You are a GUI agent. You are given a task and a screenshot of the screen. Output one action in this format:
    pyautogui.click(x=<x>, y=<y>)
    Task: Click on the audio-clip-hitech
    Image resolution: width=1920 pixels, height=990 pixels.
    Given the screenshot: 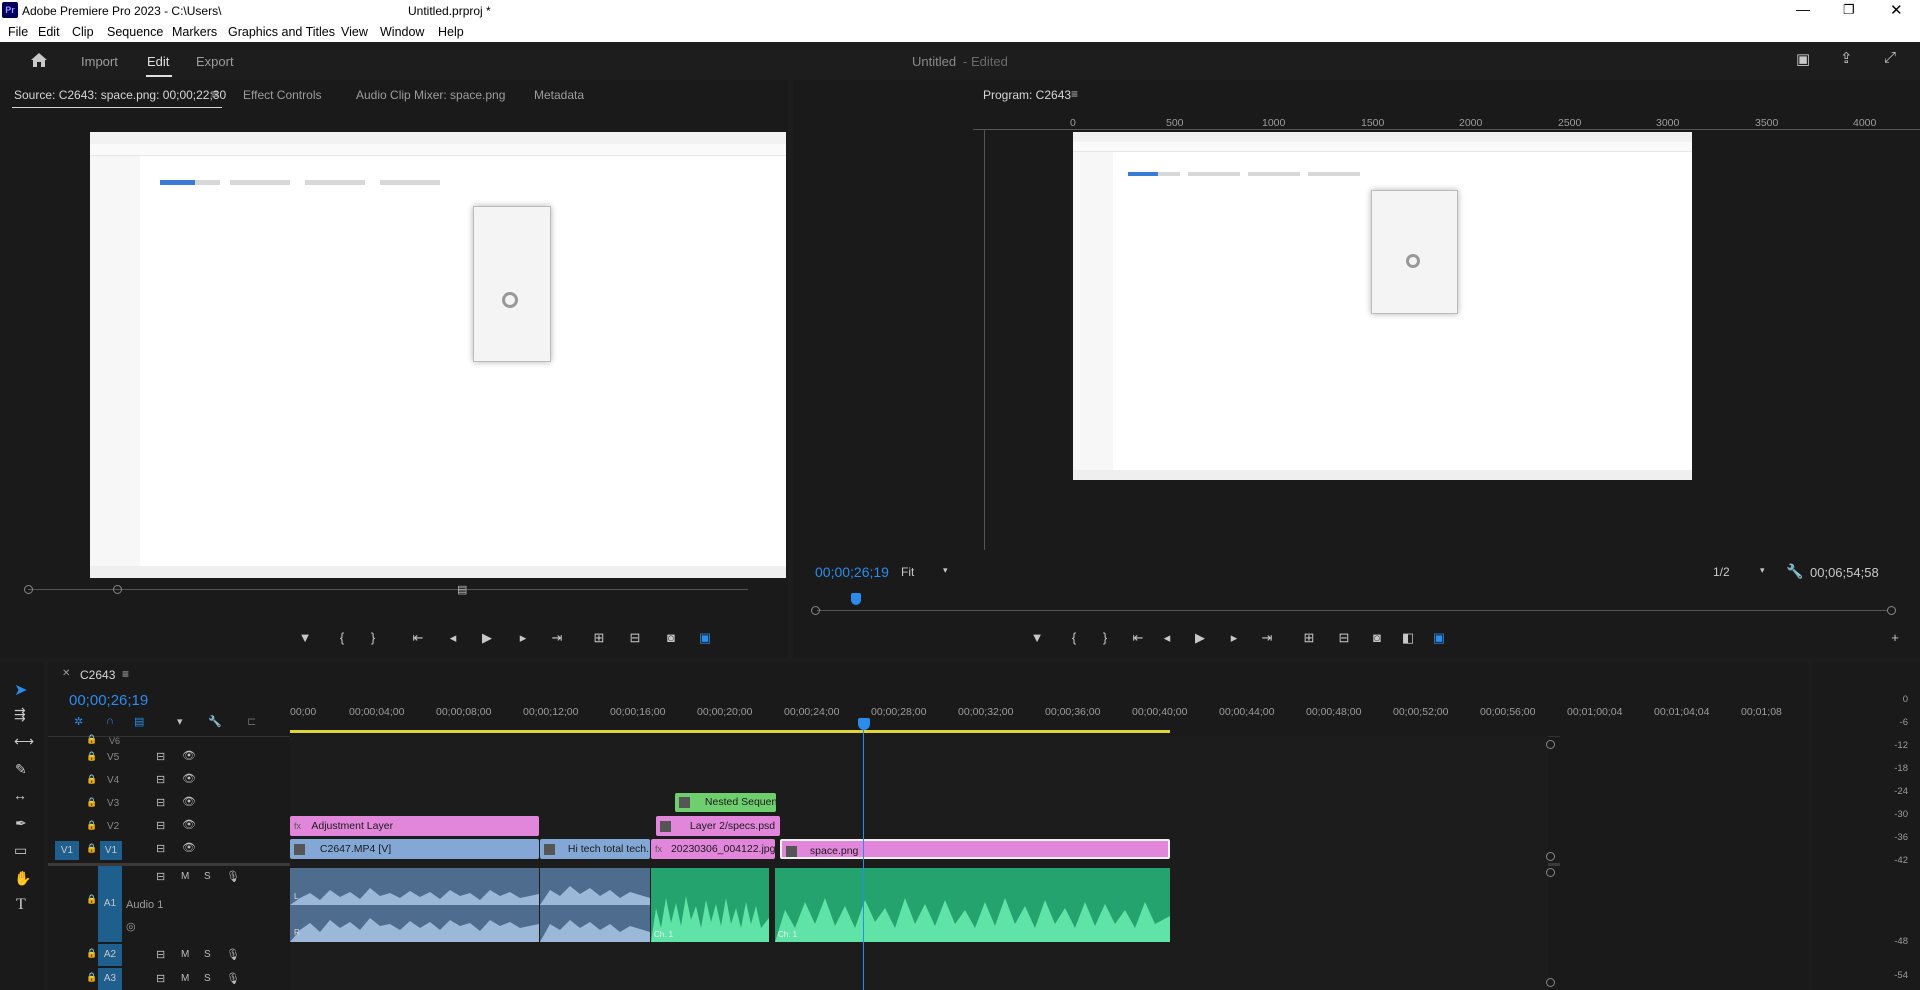 What is the action you would take?
    pyautogui.click(x=595, y=905)
    